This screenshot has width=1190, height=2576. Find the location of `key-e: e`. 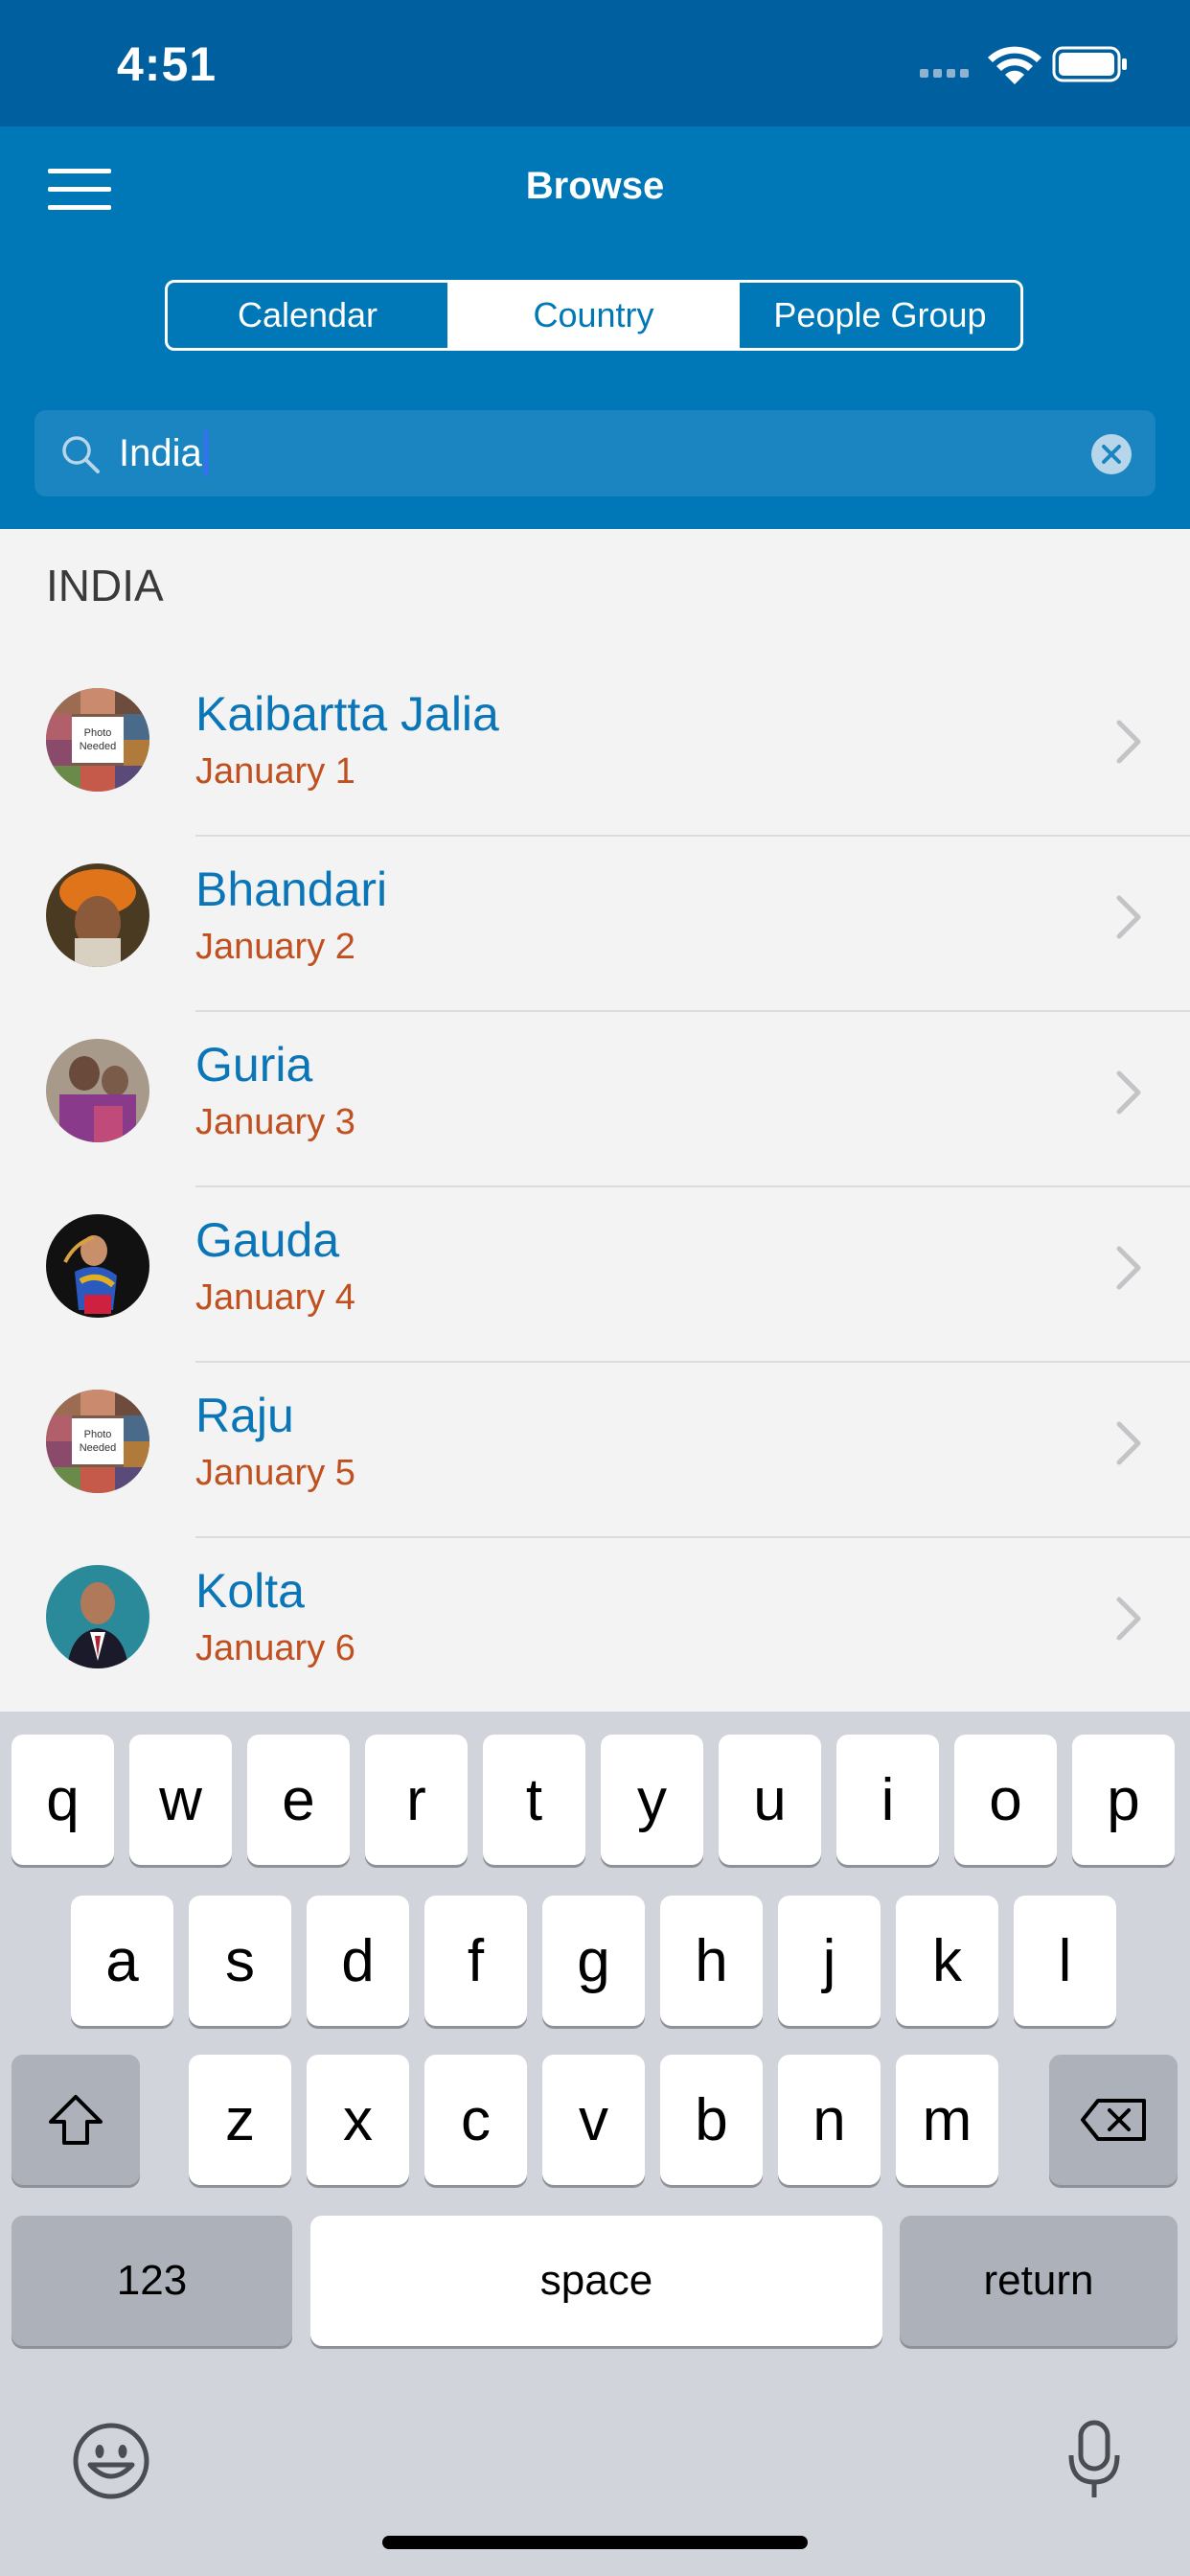

key-e: e is located at coordinates (298, 1800).